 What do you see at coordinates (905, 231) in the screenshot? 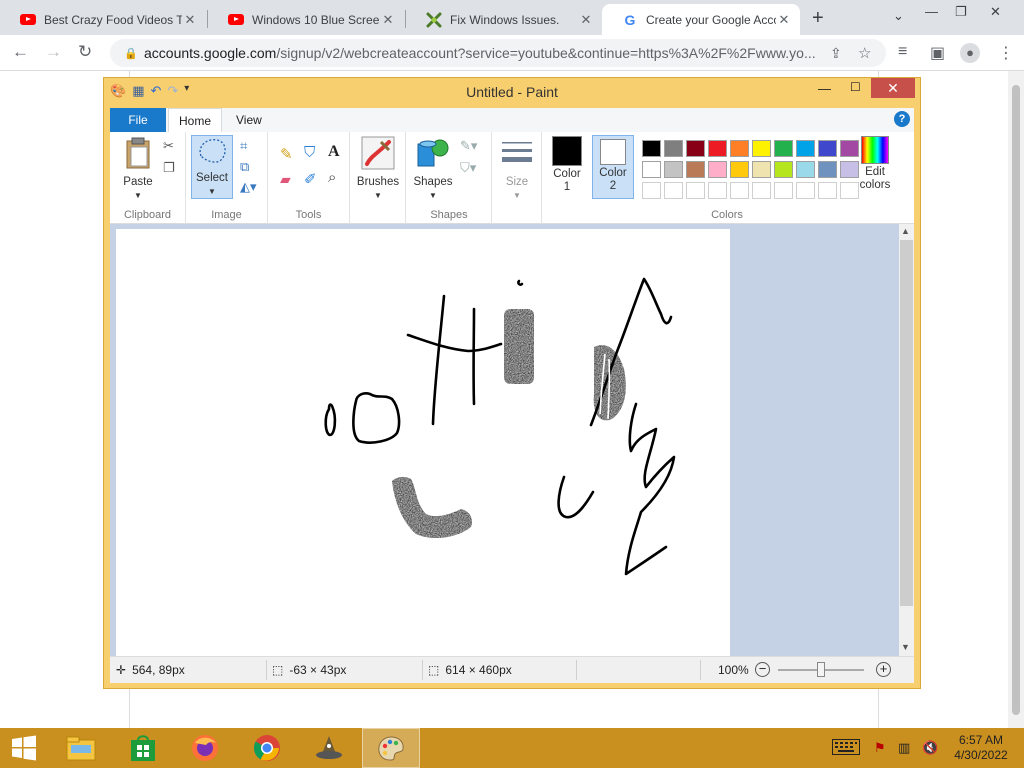
I see `scroll-up-icon: ▲` at bounding box center [905, 231].